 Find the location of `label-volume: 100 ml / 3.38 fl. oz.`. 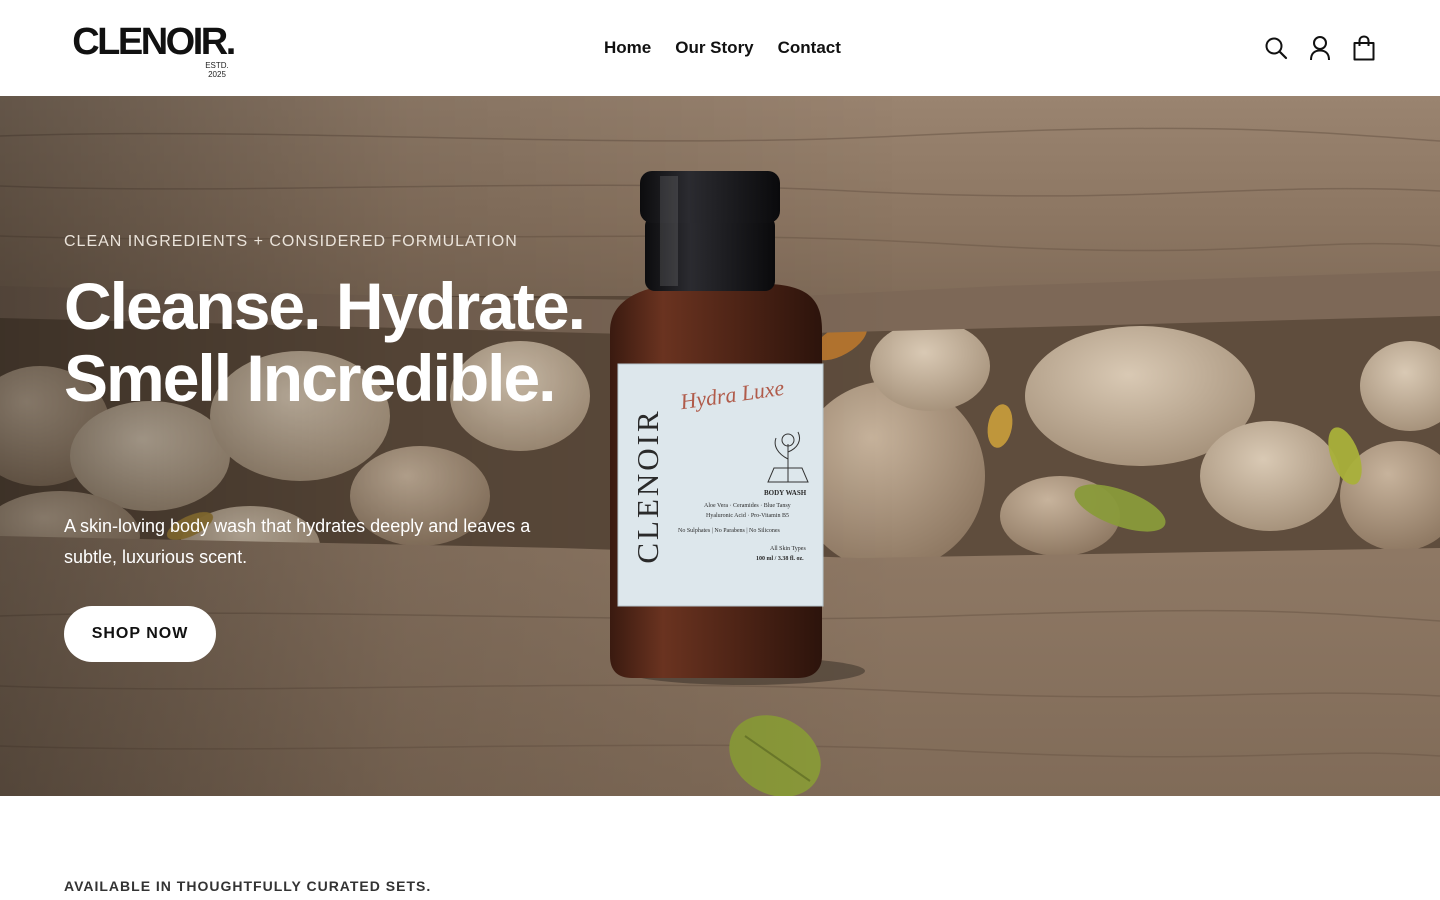

label-volume: 100 ml / 3.38 fl. oz. is located at coordinates (780, 559).